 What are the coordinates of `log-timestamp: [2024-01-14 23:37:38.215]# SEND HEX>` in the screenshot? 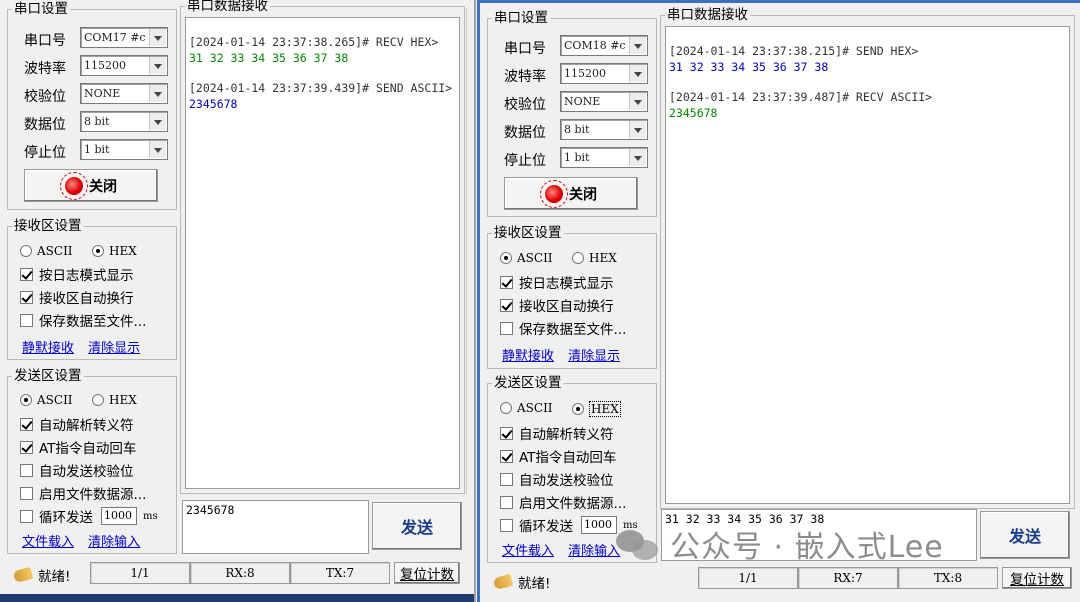 It's located at (794, 51).